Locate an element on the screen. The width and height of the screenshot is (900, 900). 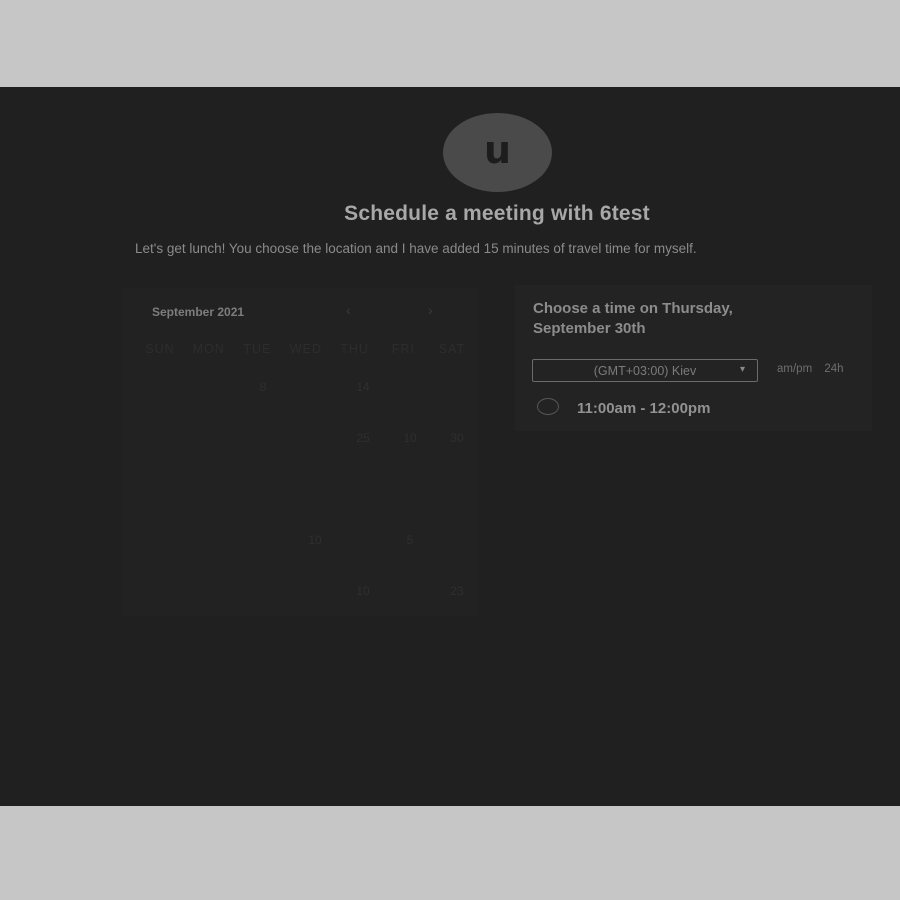
calendar-day: 14 is located at coordinates (363, 387).